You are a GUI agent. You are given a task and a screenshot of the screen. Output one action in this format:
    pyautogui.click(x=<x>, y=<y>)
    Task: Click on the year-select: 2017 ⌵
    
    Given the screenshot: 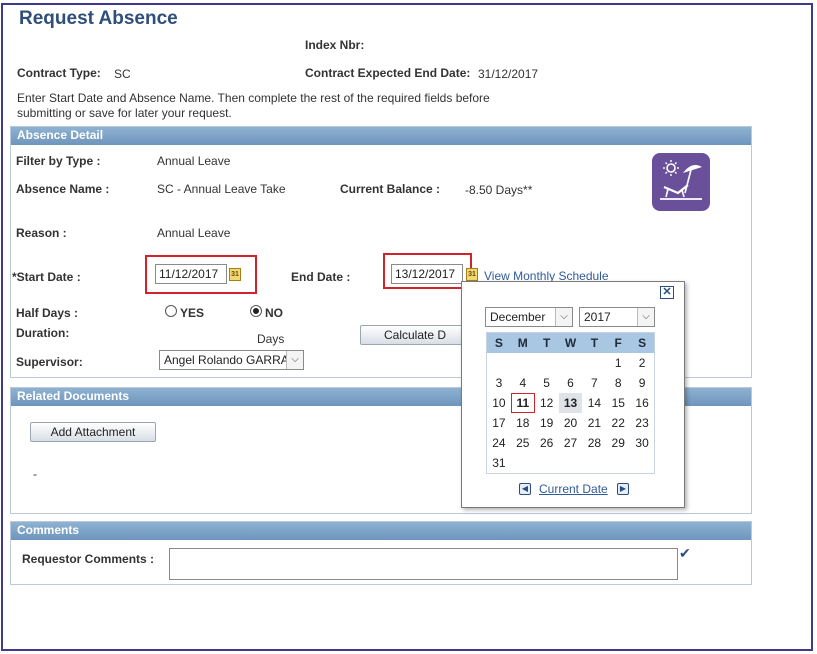 What is the action you would take?
    pyautogui.click(x=617, y=317)
    